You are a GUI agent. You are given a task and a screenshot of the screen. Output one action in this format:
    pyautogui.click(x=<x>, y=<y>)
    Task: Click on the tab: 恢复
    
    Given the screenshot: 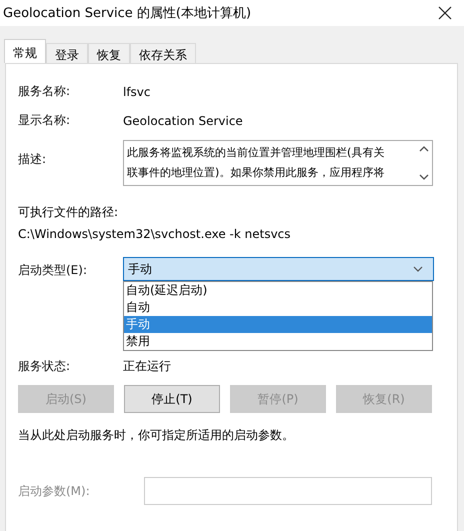 What is the action you would take?
    pyautogui.click(x=109, y=53)
    